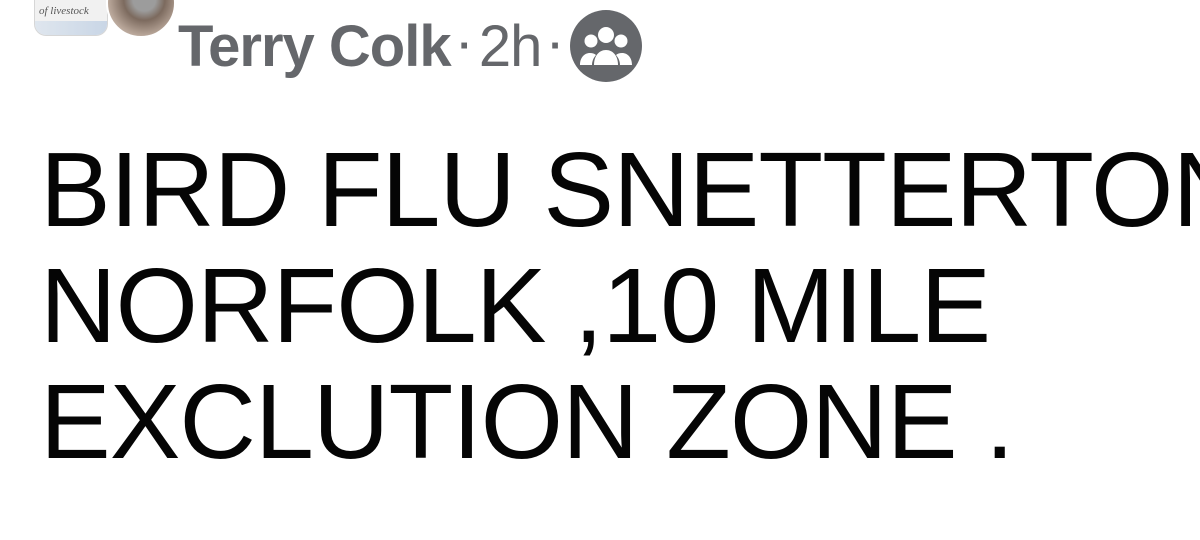  What do you see at coordinates (141, 19) in the screenshot?
I see `avatar` at bounding box center [141, 19].